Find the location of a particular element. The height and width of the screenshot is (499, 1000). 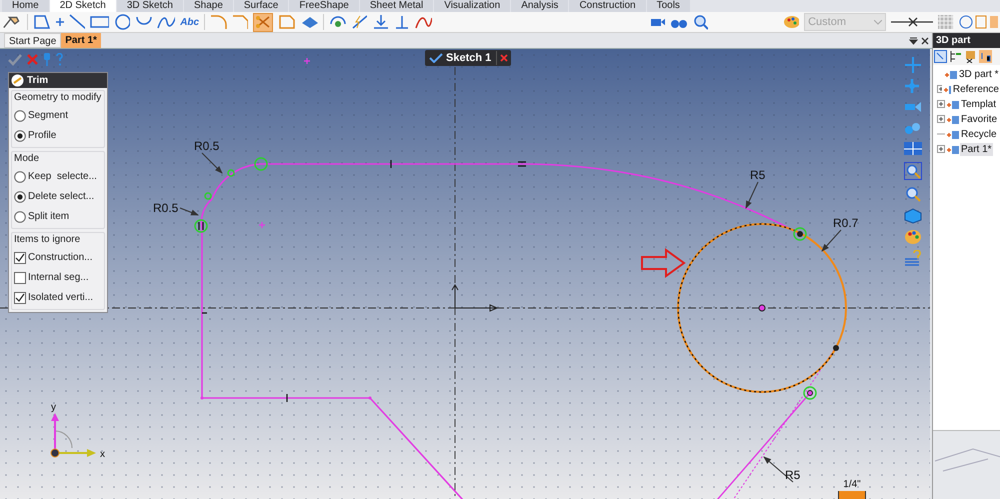

origin-axes-icon is located at coordinates (475, 298).